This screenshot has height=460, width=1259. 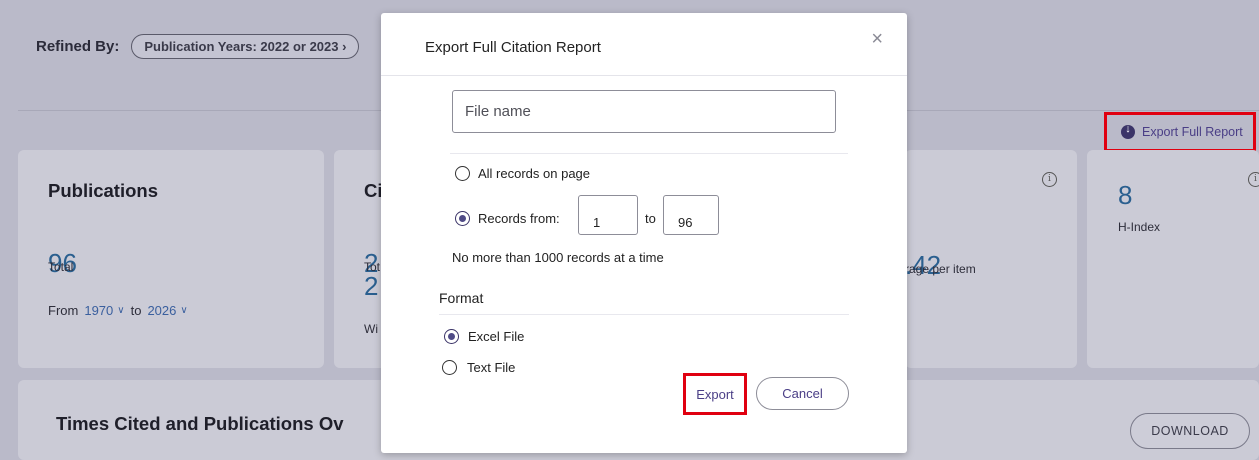 What do you see at coordinates (449, 367) in the screenshot?
I see `radio-text-file` at bounding box center [449, 367].